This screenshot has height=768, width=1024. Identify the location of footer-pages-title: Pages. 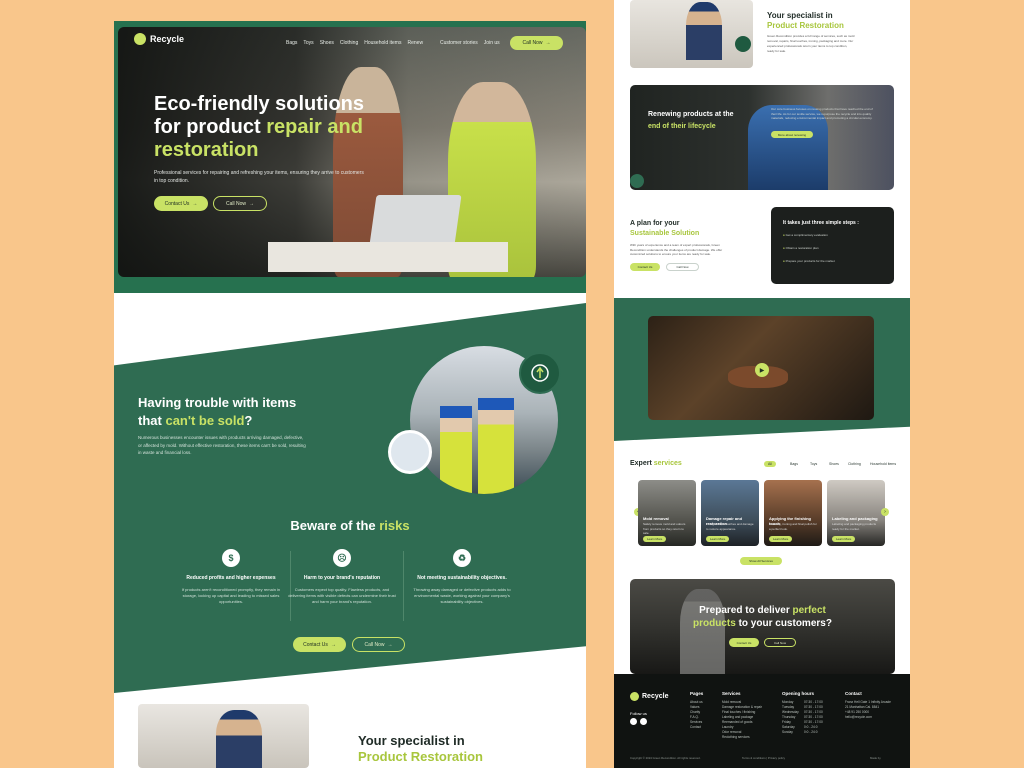
(697, 693).